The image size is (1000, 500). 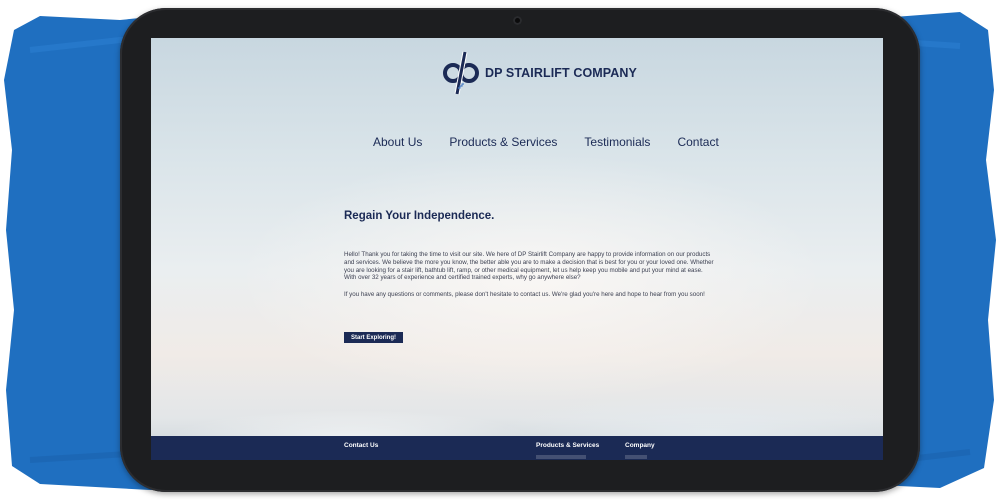 I want to click on dp-monogram-icon, so click(x=461, y=73).